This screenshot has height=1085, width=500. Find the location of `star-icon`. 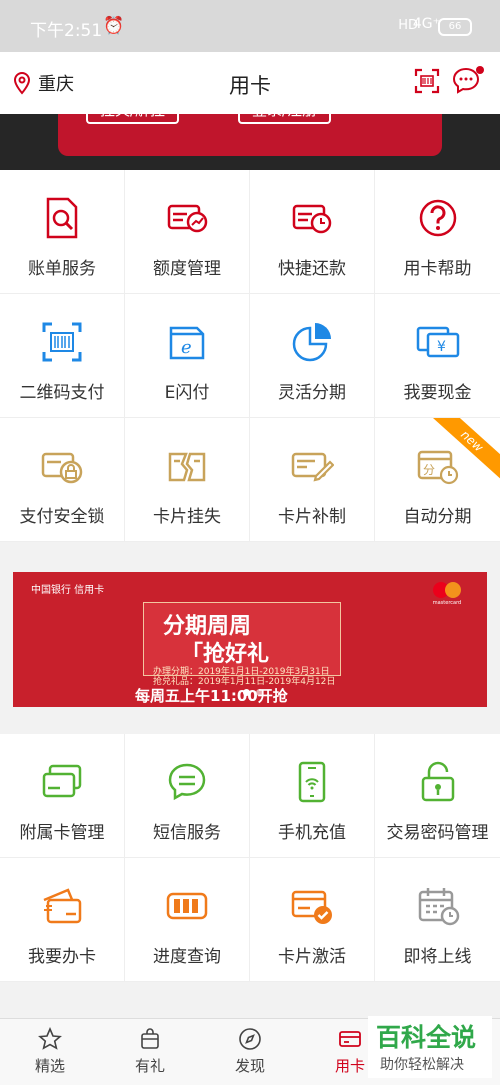

star-icon is located at coordinates (50, 1038).